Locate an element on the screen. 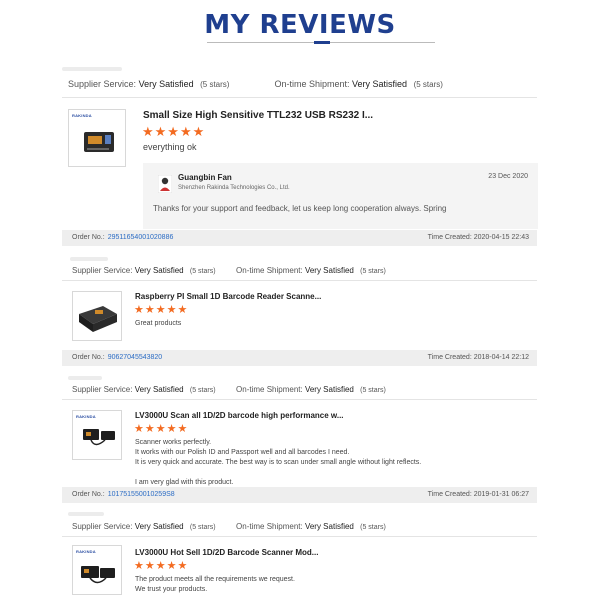  review-text-line: Scanner works perfectly. is located at coordinates (173, 442).